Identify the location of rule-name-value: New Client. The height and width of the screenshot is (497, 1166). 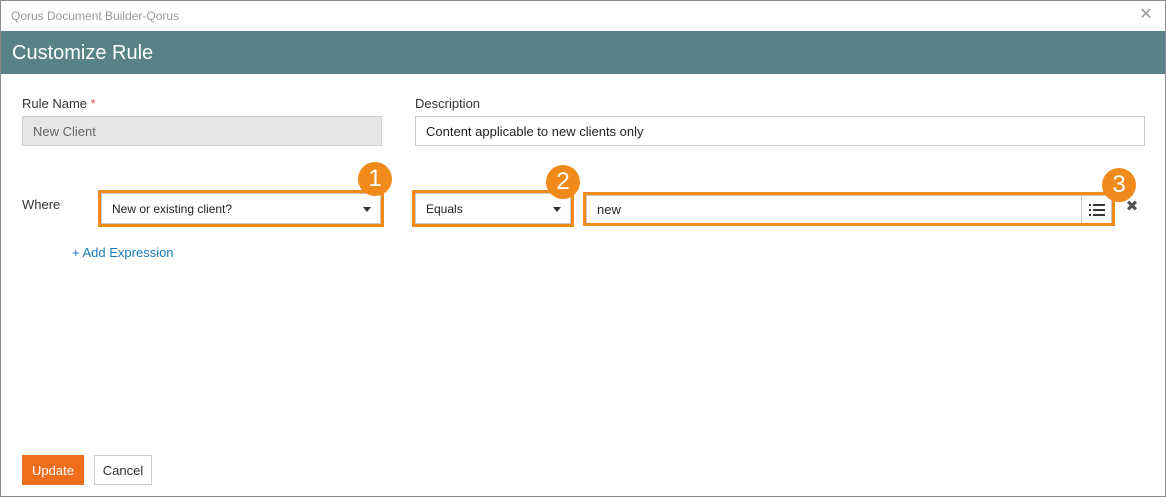
(64, 131).